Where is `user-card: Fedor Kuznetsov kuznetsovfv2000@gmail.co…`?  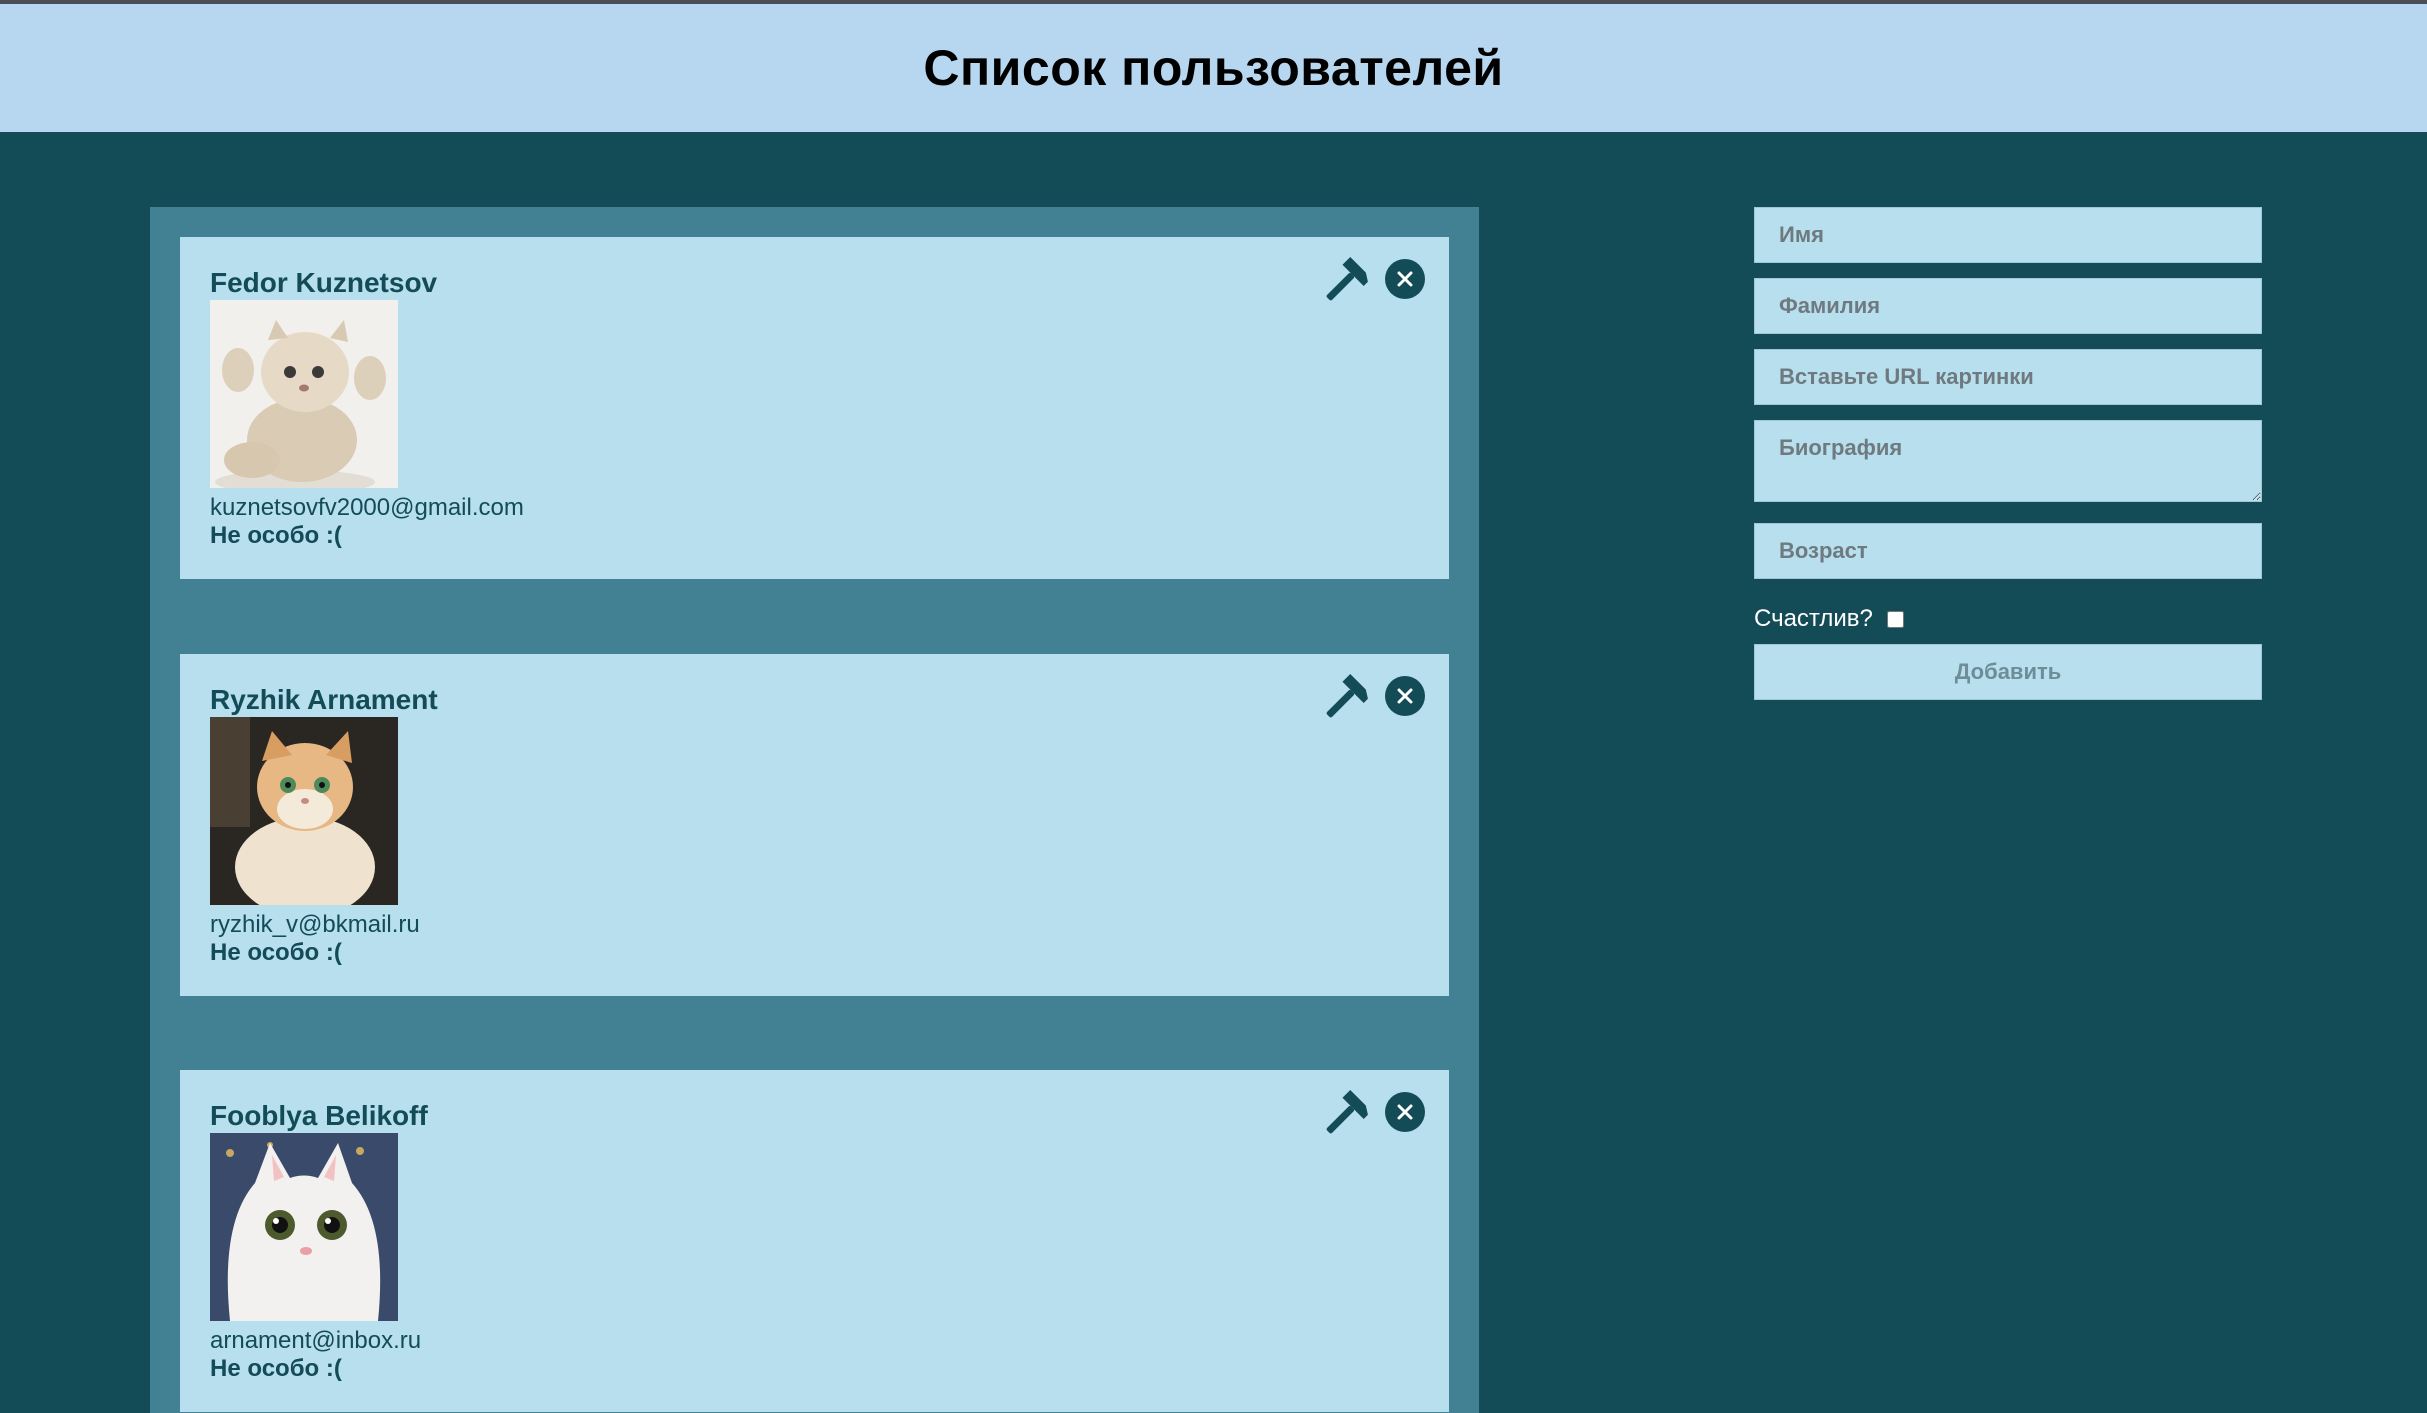 user-card: Fedor Kuznetsov kuznetsovfv2000@gmail.co… is located at coordinates (814, 408).